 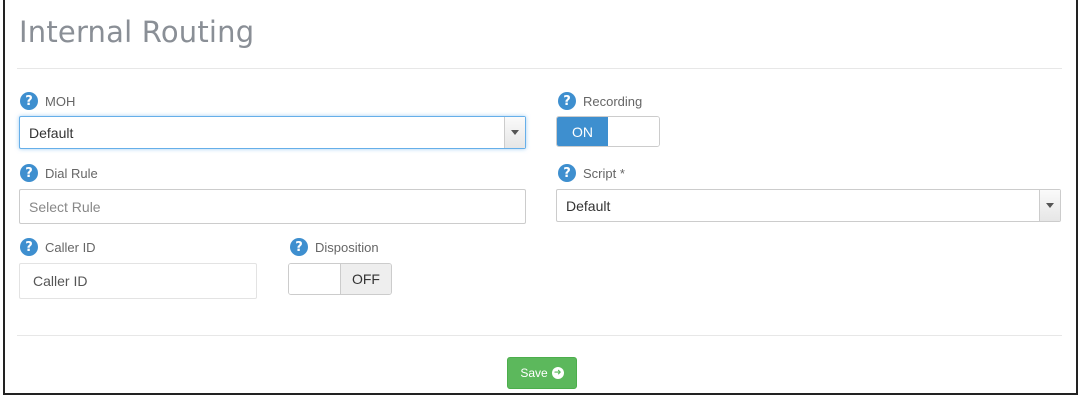 What do you see at coordinates (51, 132) in the screenshot?
I see `moh-select-value: Default` at bounding box center [51, 132].